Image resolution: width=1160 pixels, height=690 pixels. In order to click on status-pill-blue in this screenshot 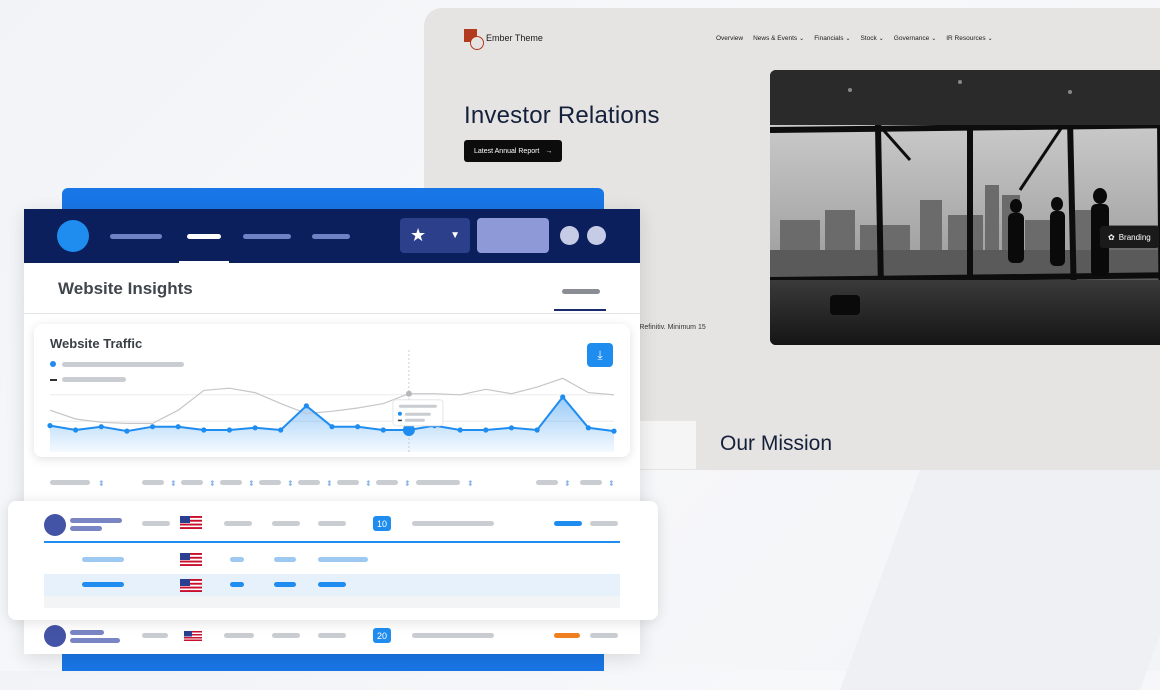, I will do `click(568, 523)`.